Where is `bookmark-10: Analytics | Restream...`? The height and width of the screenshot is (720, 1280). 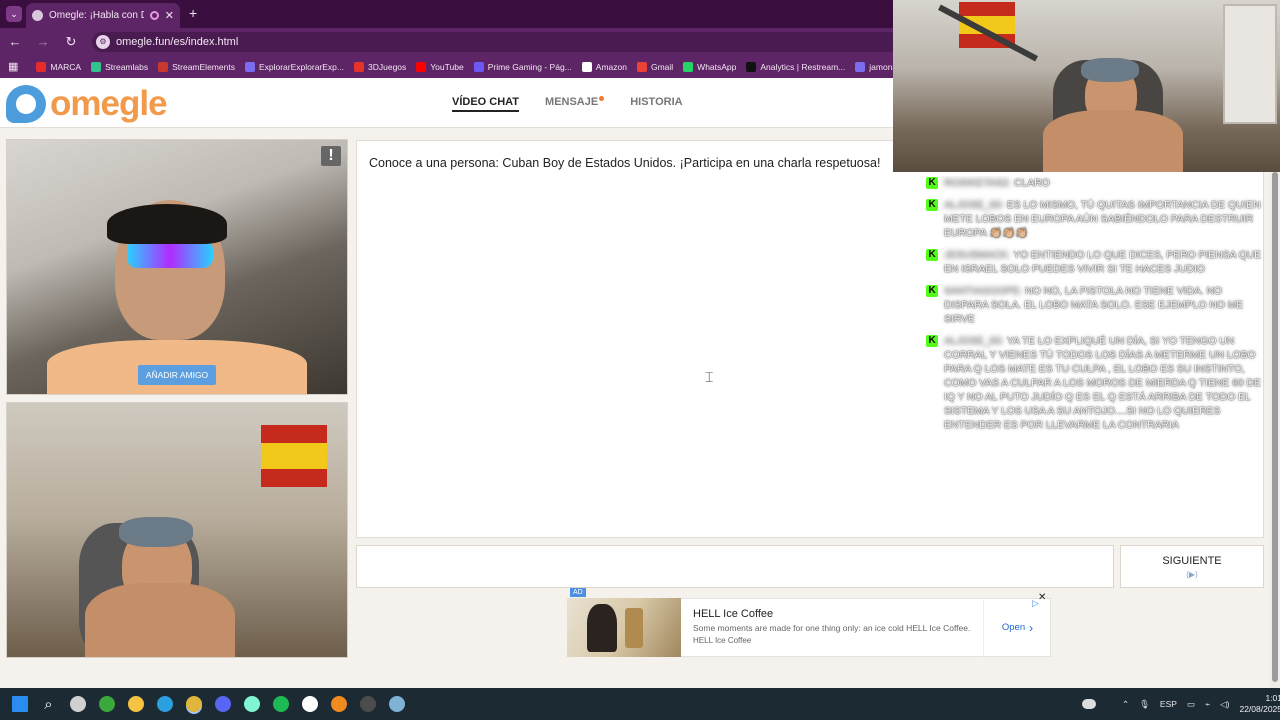
bookmark-10: Analytics | Restream... is located at coordinates (796, 66).